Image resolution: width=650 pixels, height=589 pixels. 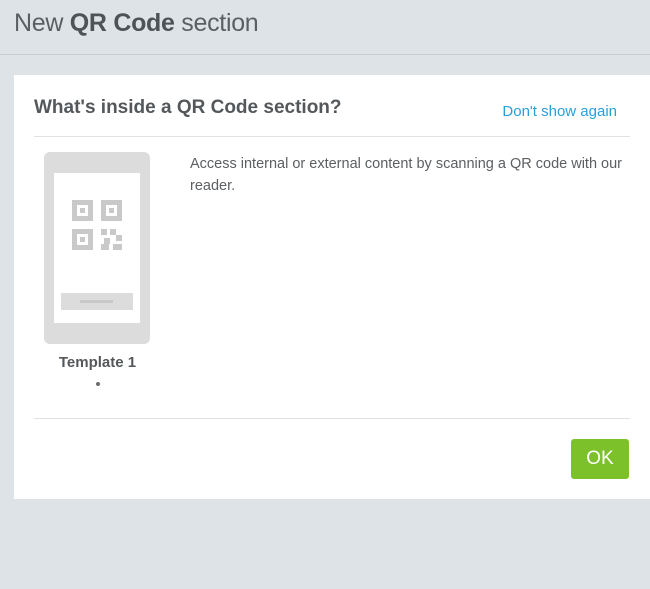 I want to click on page-header: New QR Code section, so click(x=325, y=27).